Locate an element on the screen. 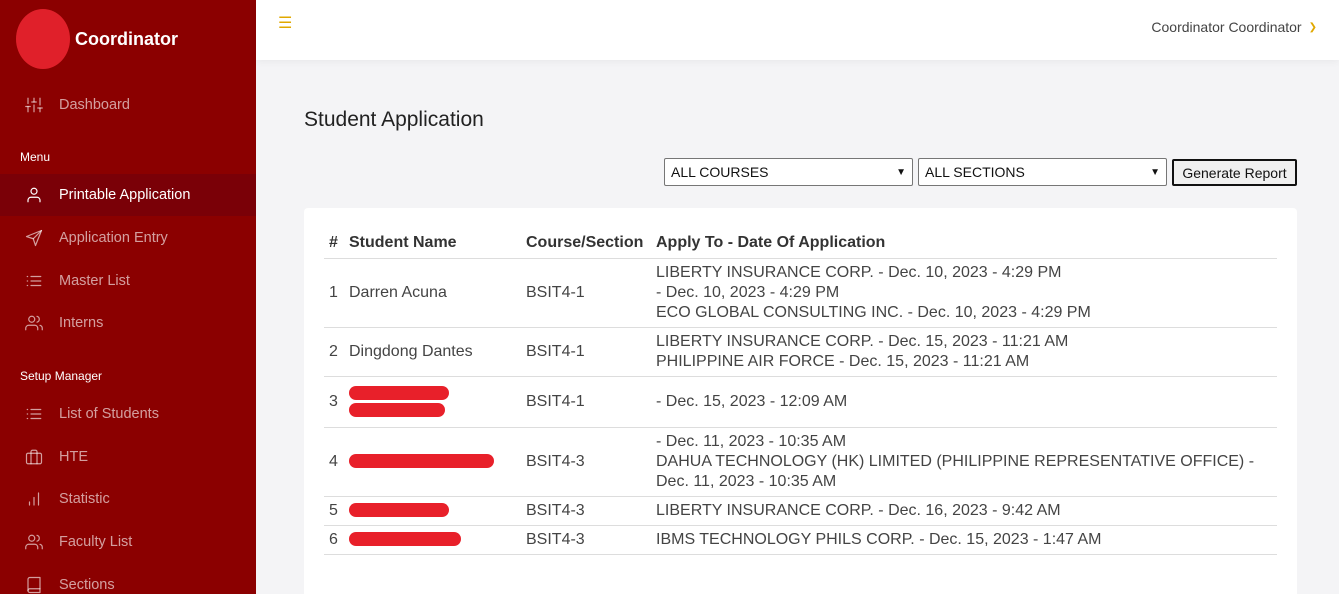  row-number: 6 is located at coordinates (334, 540).